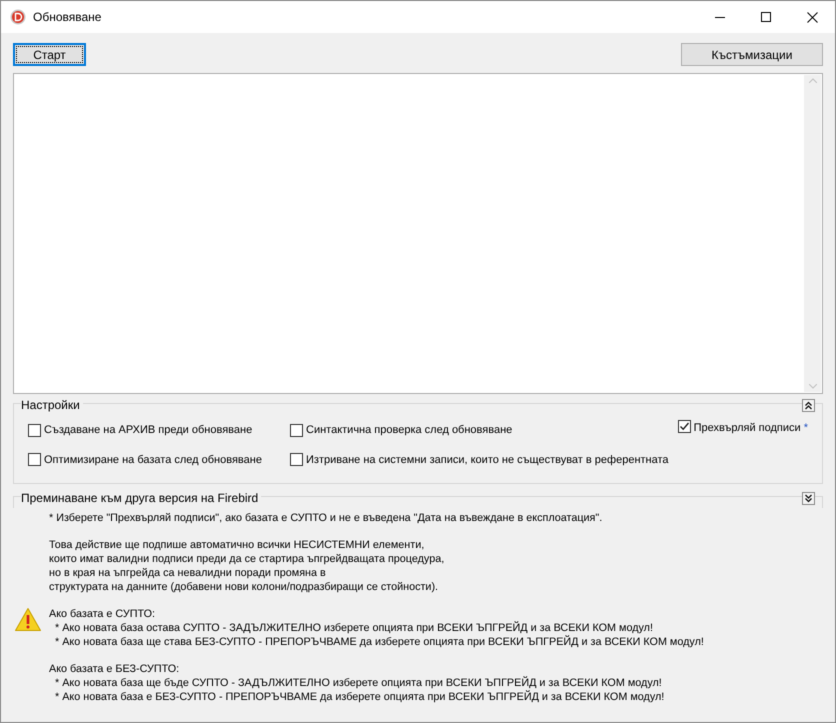 The image size is (836, 723). What do you see at coordinates (244, 587) in the screenshot?
I see `note-text: структурата на данните (добавени нови колони/подразбиращи се стойности).` at bounding box center [244, 587].